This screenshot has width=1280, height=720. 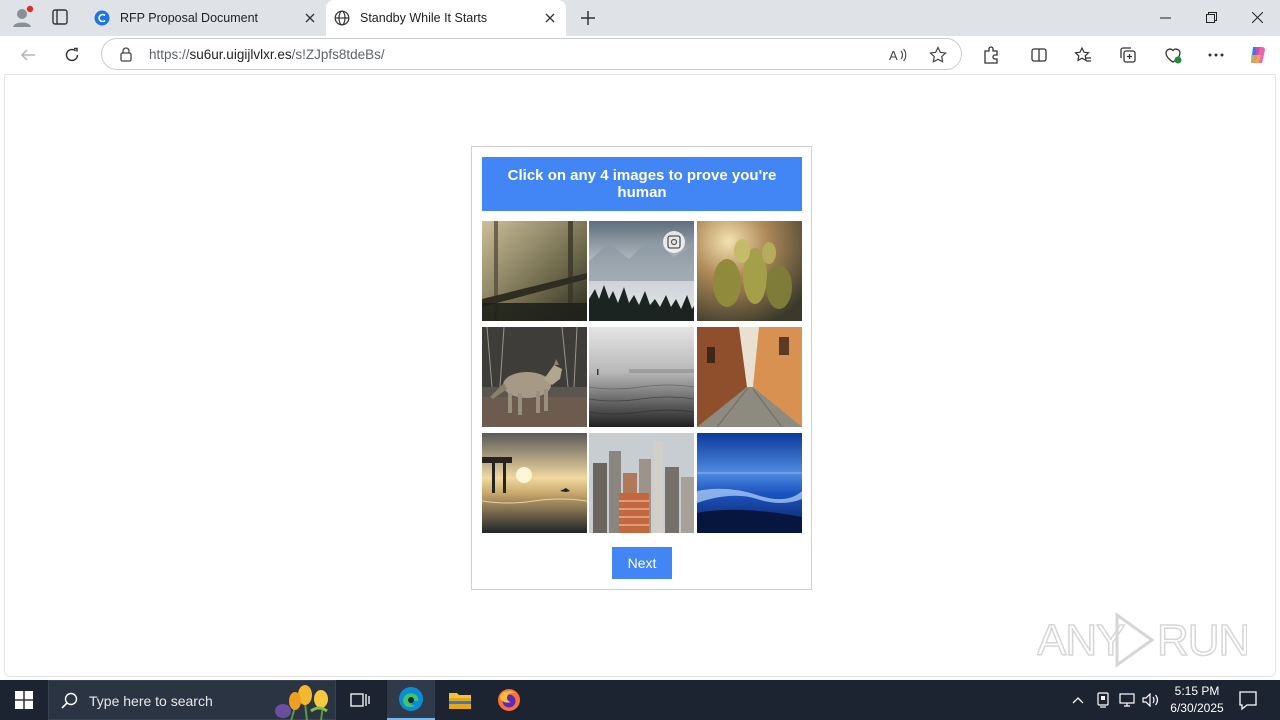 I want to click on clock-date: 6/30/2025, so click(x=1197, y=708).